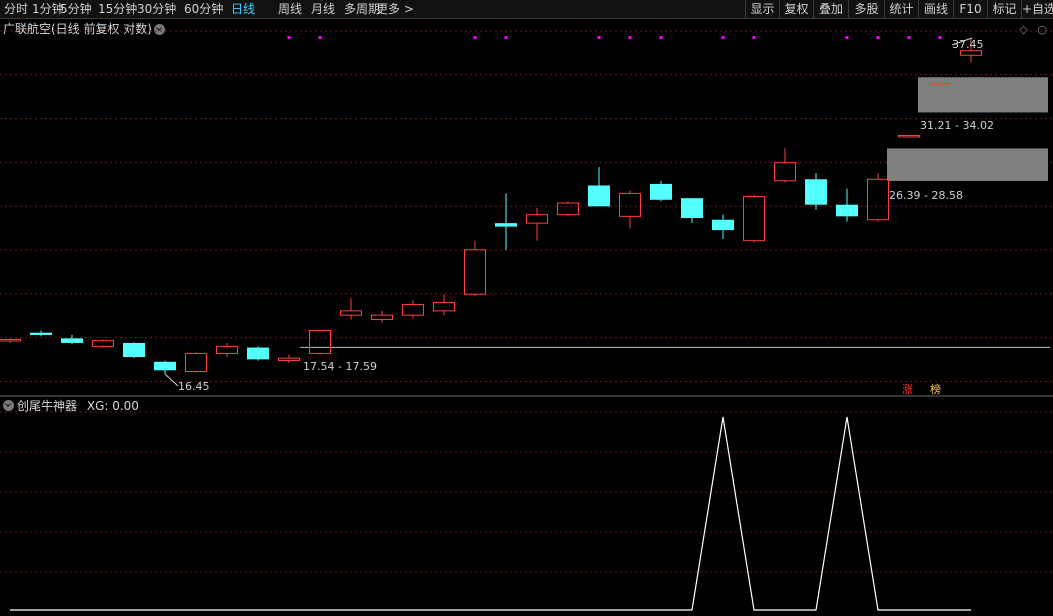 The width and height of the screenshot is (1053, 616). What do you see at coordinates (957, 125) in the screenshot?
I see `zone-top-label: 31.21 - 34.02` at bounding box center [957, 125].